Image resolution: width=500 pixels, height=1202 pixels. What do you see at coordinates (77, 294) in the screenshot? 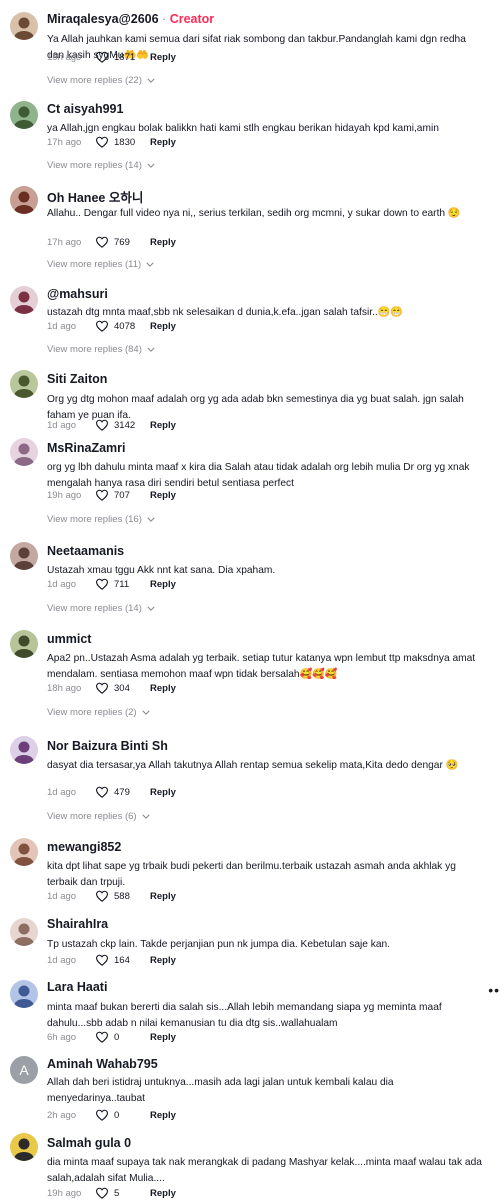
I see `commenter-name: @mahsuri` at bounding box center [77, 294].